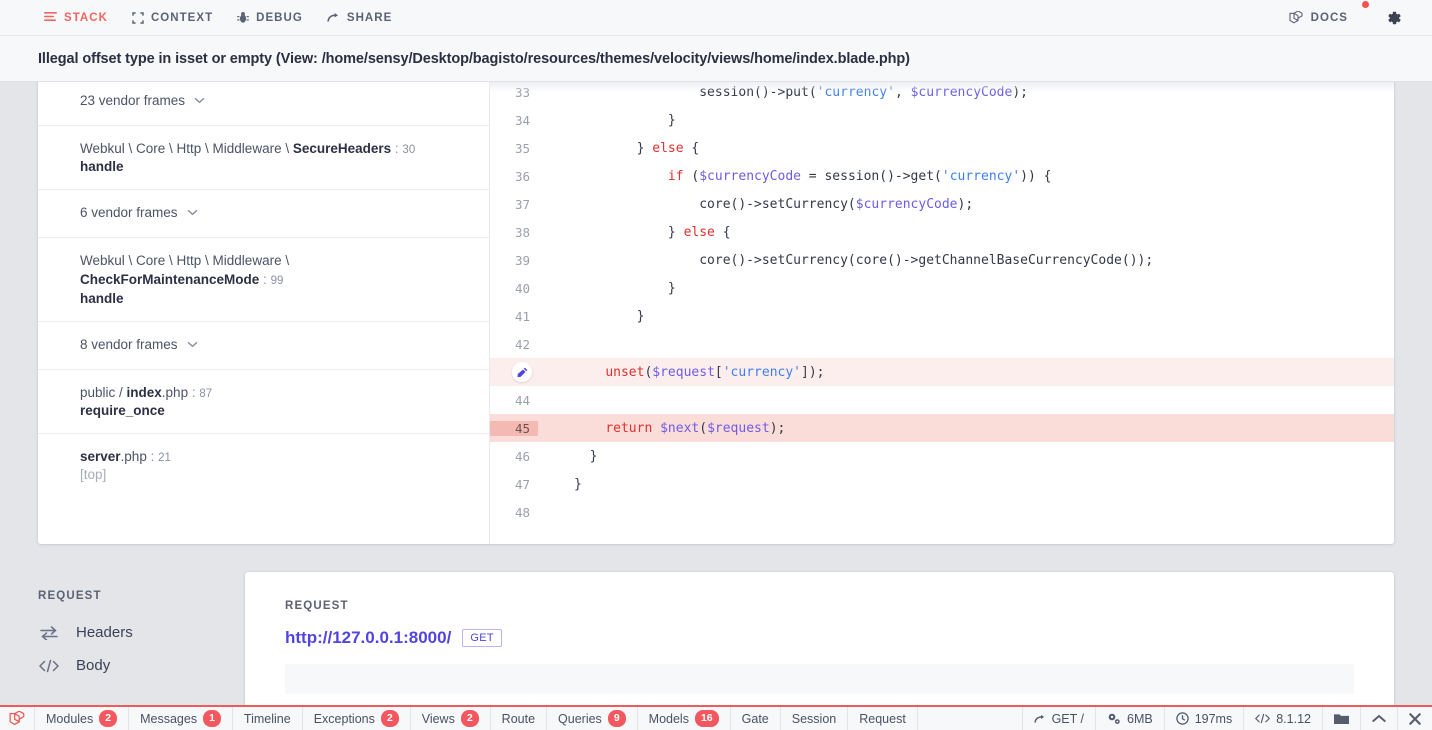  Describe the element at coordinates (1341, 718) in the screenshot. I see `debugbar-open-folder-button` at that location.